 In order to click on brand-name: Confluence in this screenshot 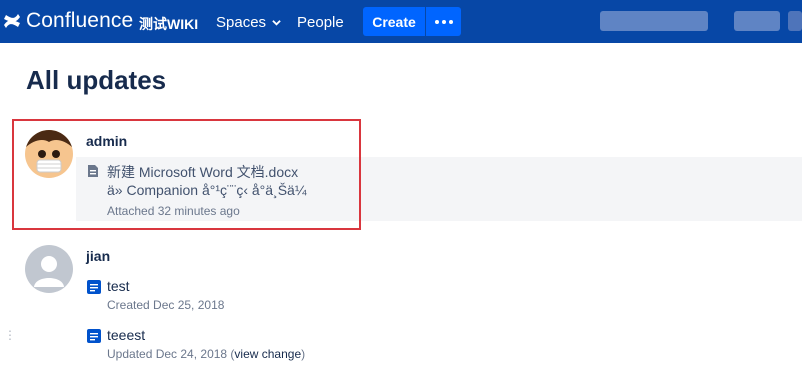, I will do `click(80, 20)`.